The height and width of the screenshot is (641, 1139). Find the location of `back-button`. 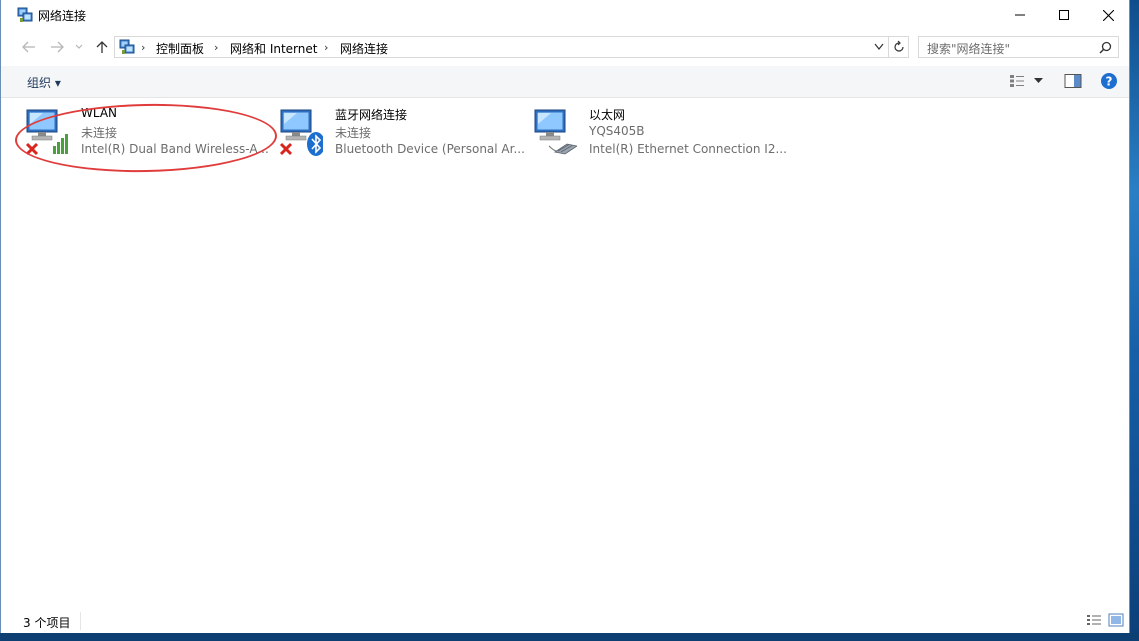

back-button is located at coordinates (29, 47).